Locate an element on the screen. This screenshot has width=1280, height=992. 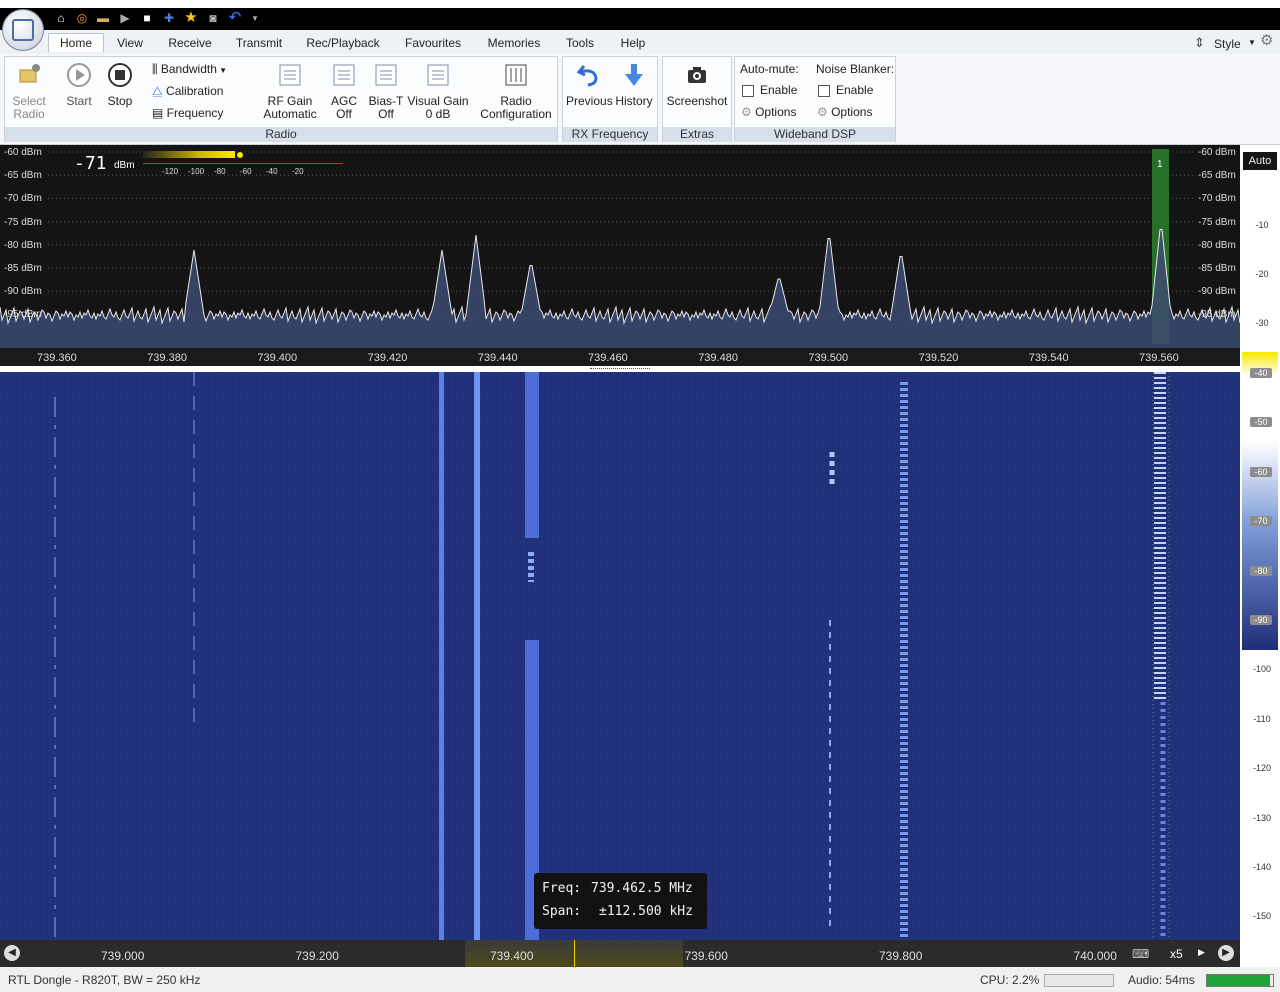
bias-t-icon is located at coordinates (386, 75).